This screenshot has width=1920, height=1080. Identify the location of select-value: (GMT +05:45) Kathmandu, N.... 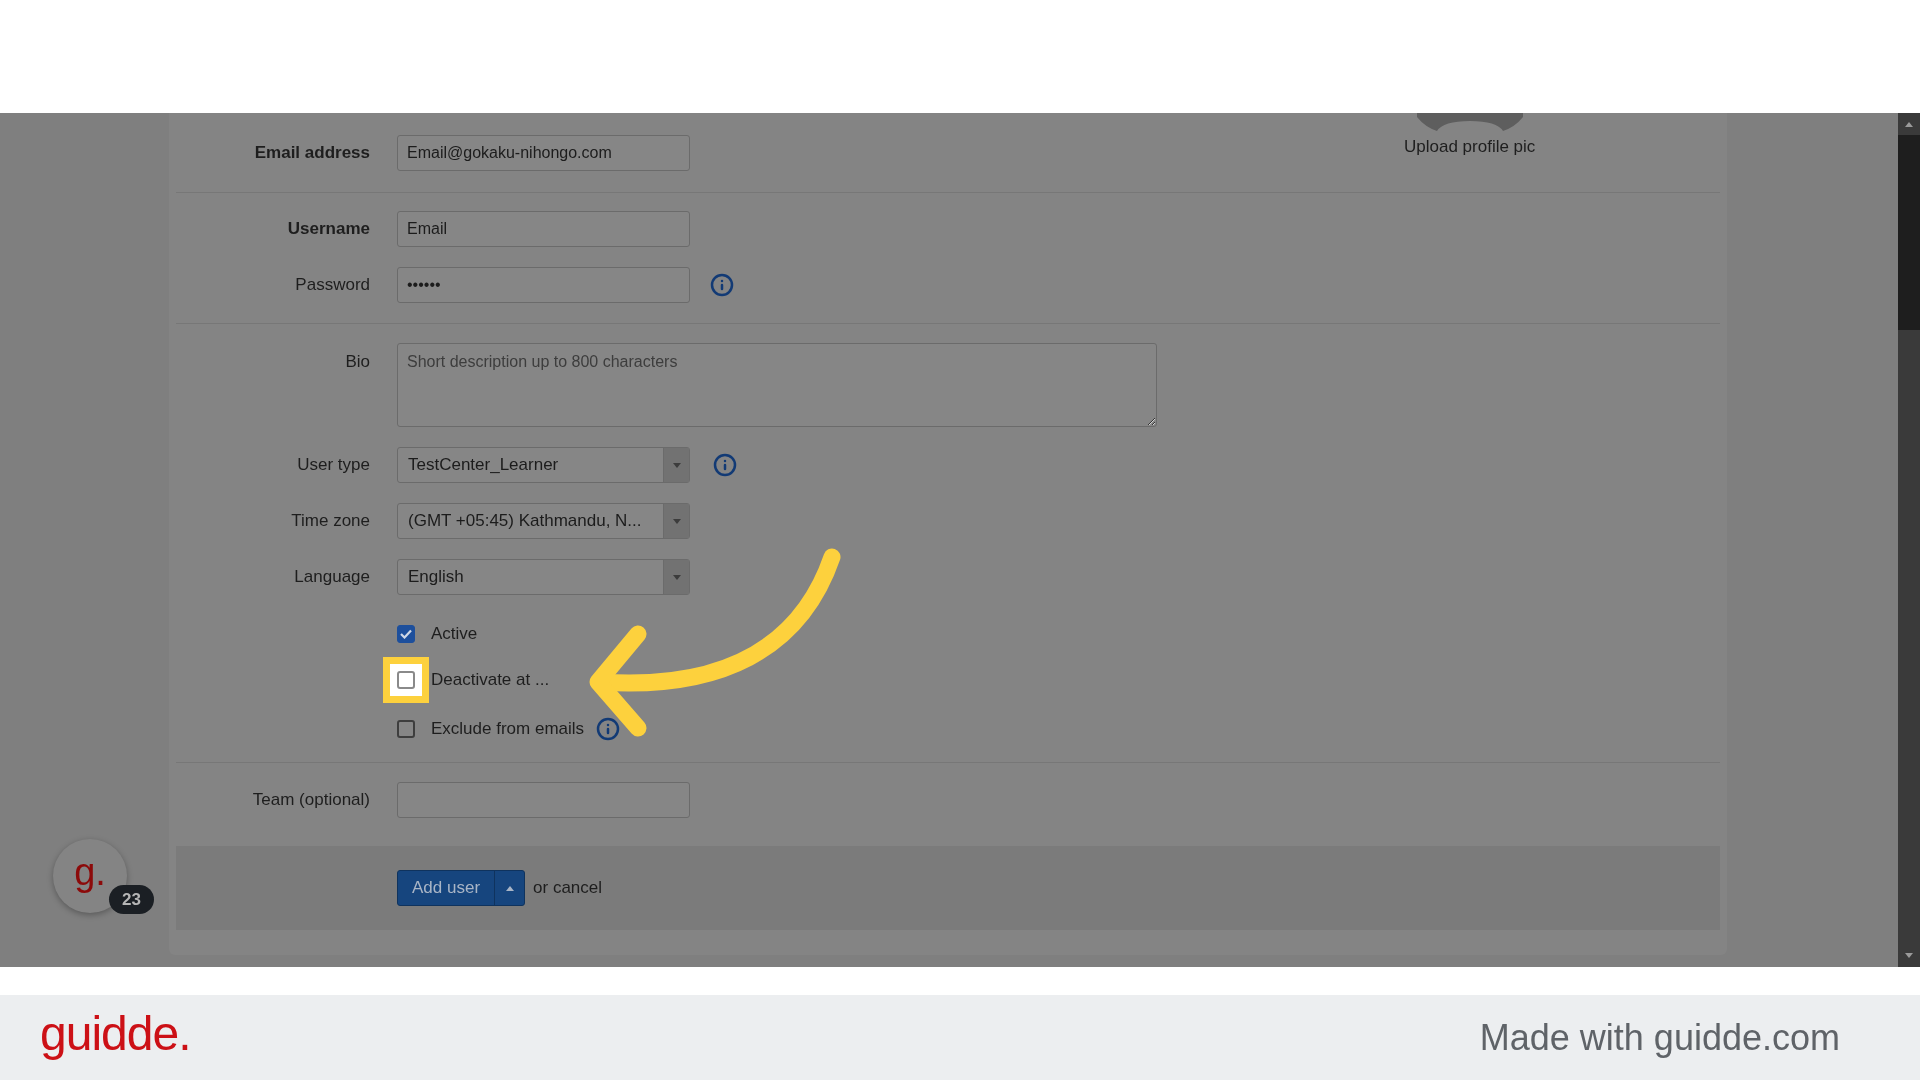
(525, 521).